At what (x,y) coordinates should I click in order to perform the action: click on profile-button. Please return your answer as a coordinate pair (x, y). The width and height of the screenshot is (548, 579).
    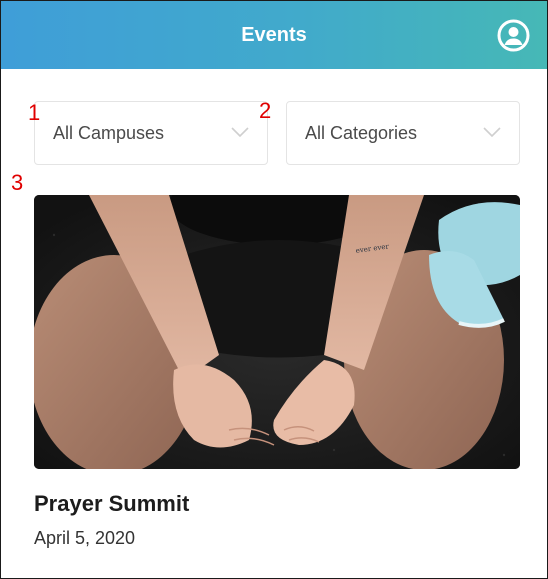
    Looking at the image, I should click on (513, 35).